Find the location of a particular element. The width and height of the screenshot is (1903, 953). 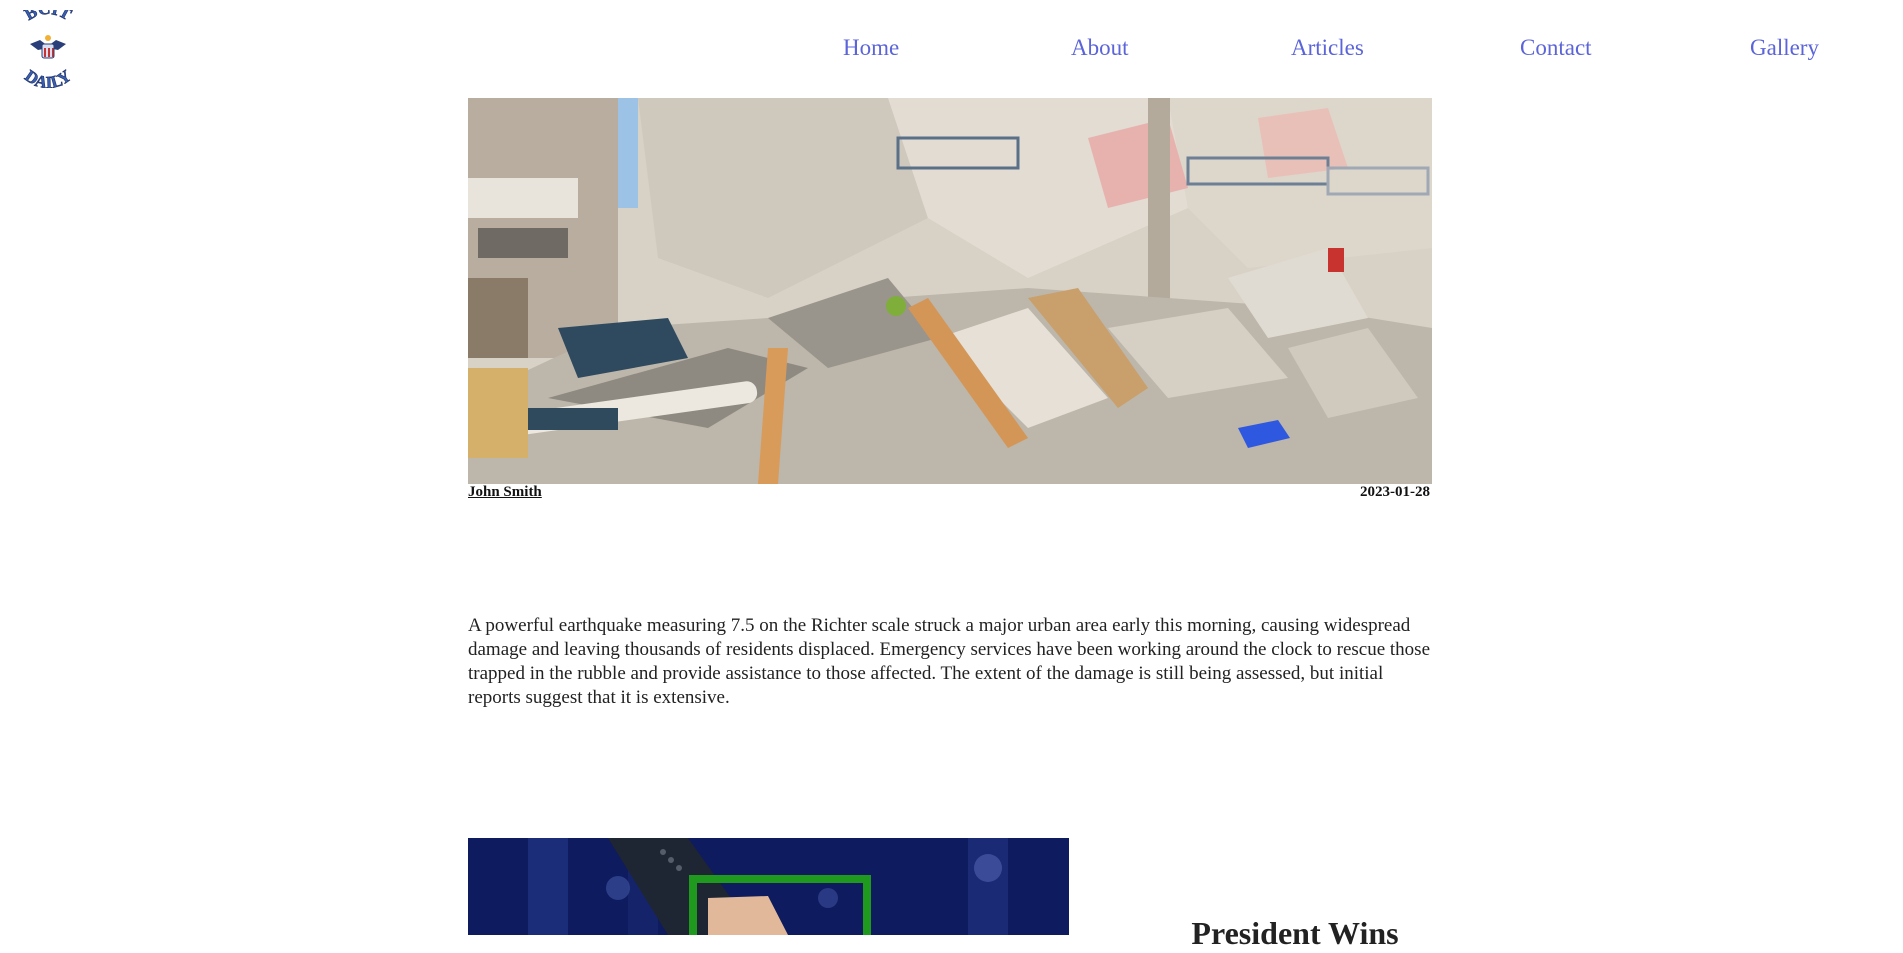

president-photo-illustration is located at coordinates (768, 886).